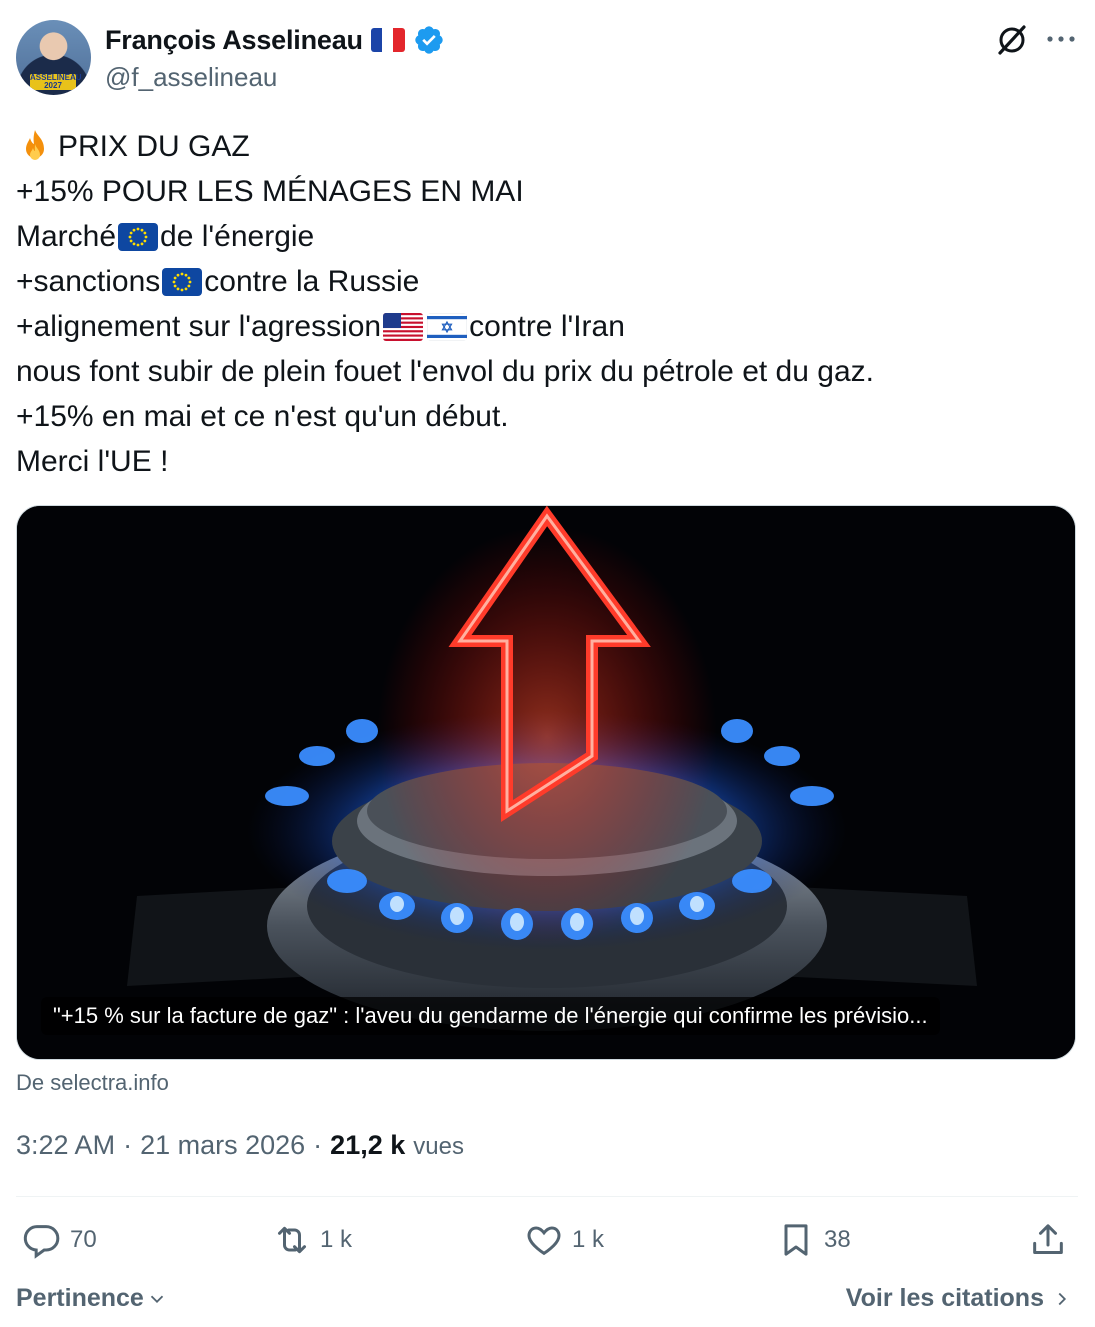  I want to click on chevron-down-icon, so click(156, 1299).